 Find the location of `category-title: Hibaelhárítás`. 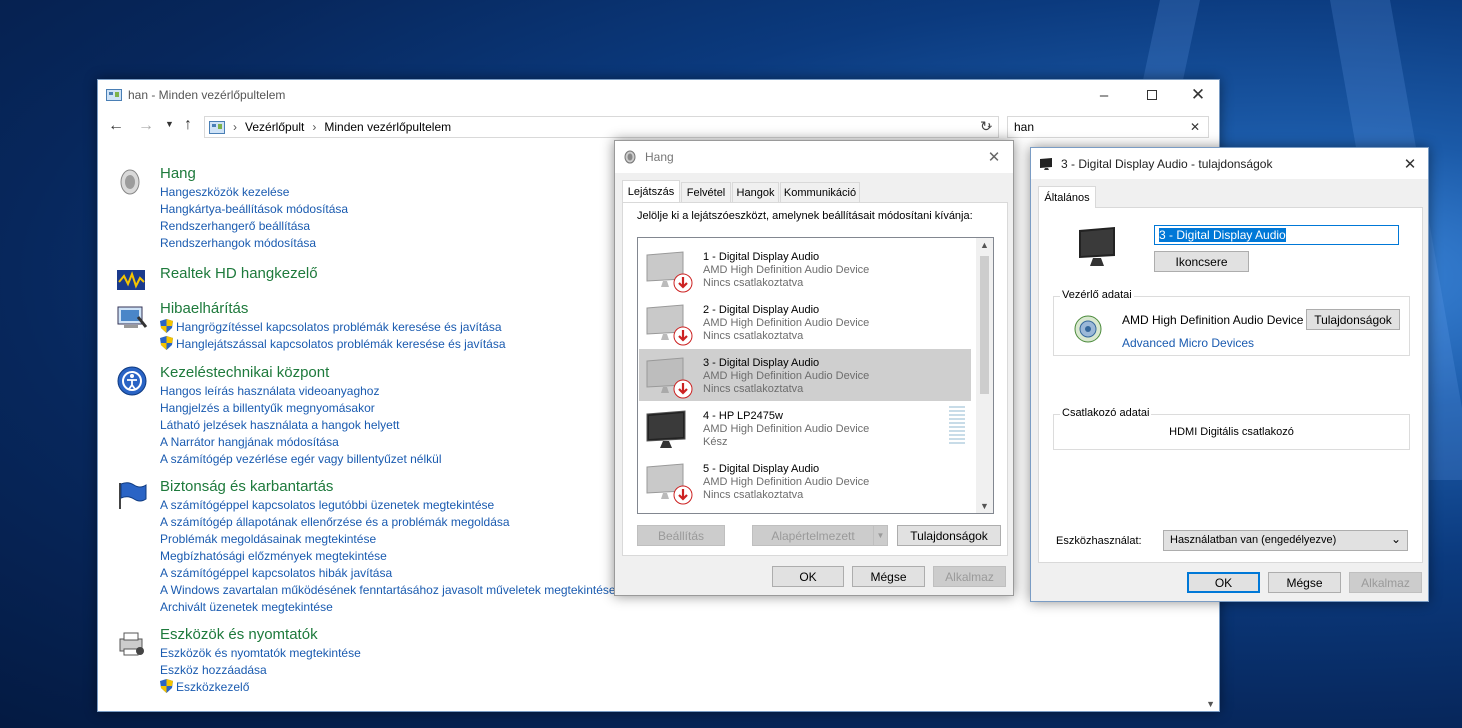

category-title: Hibaelhárítás is located at coordinates (420, 309).